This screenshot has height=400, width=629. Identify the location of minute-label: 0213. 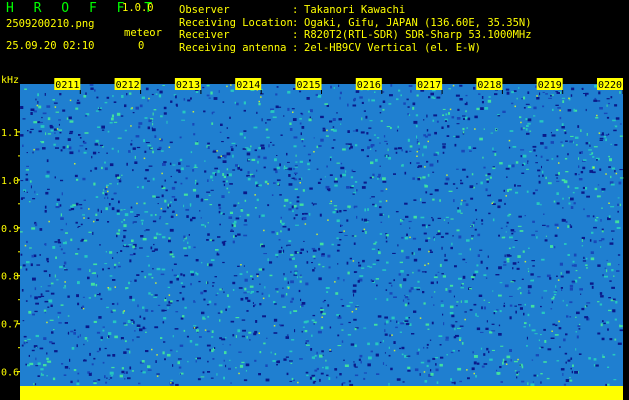
(188, 85).